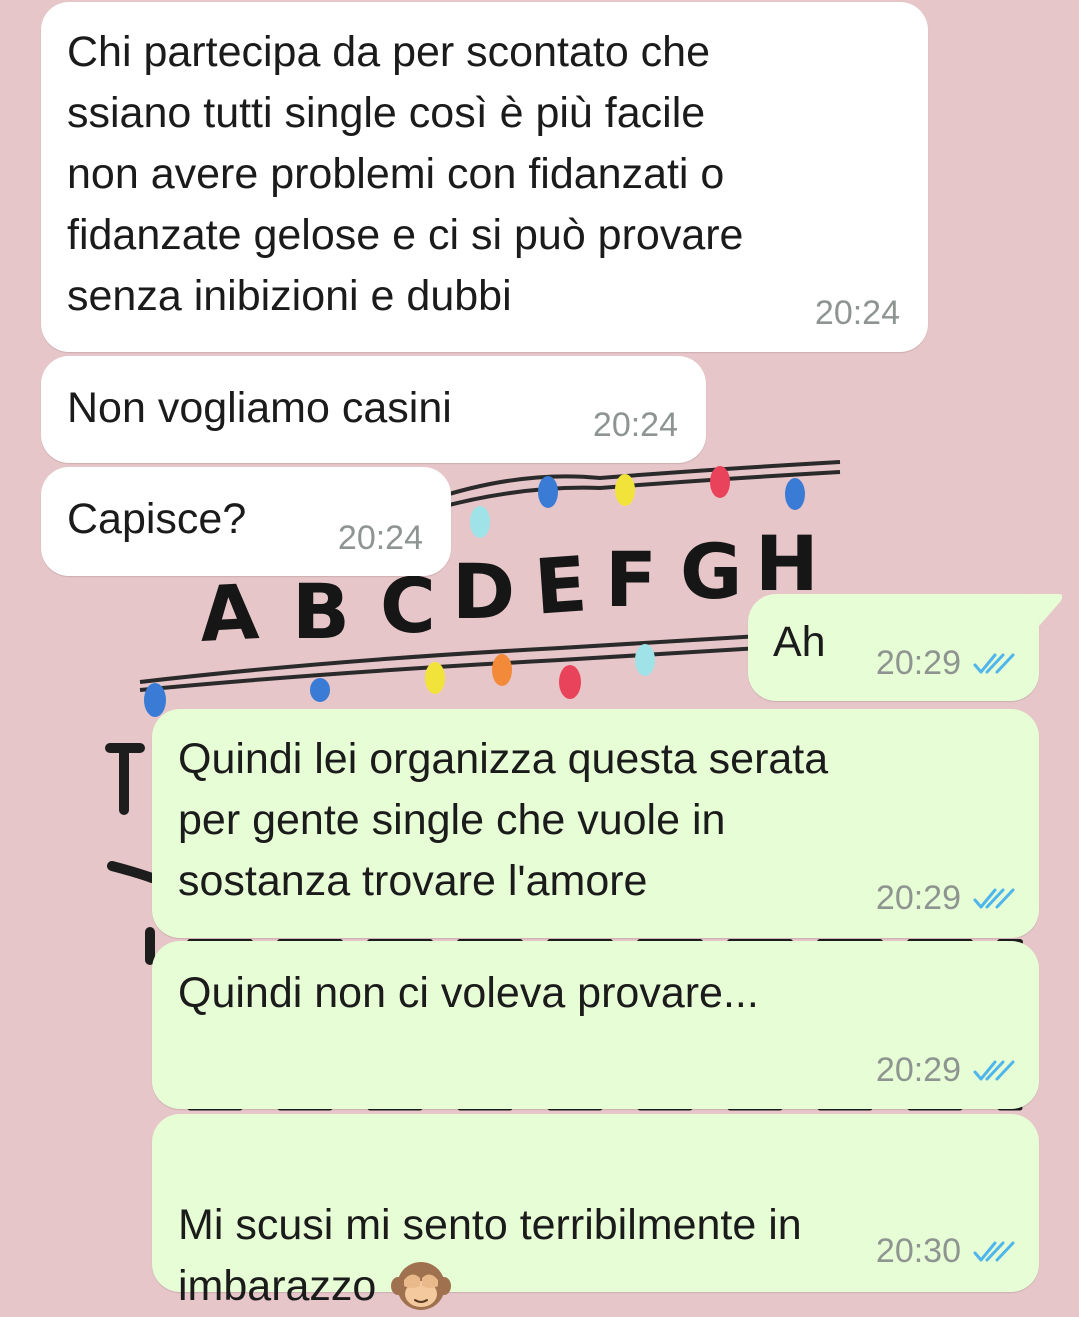 The image size is (1079, 1317). Describe the element at coordinates (635, 486) in the screenshot. I see `light-wire-top` at that location.